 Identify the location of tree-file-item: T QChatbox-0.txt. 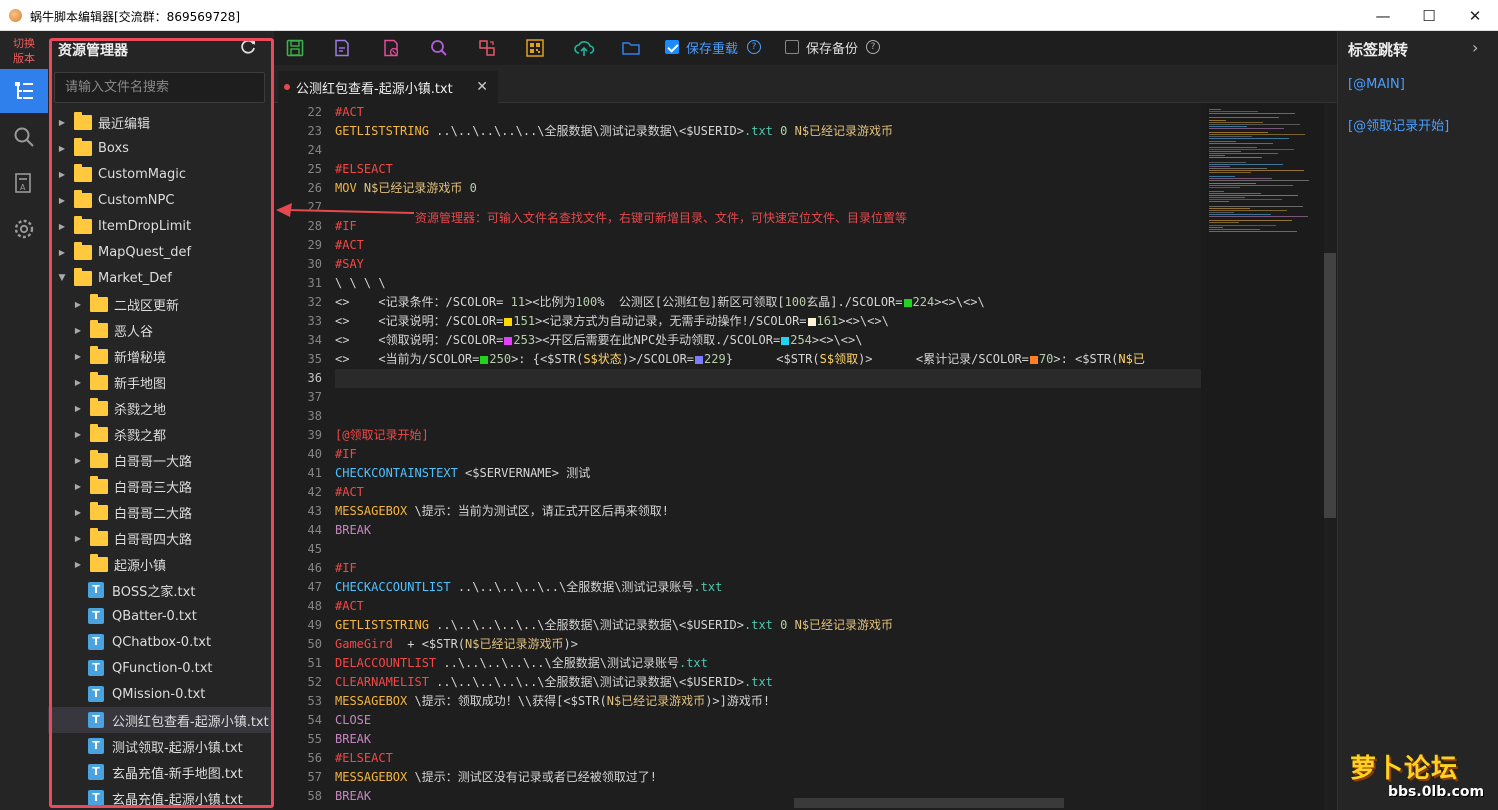
(161, 642).